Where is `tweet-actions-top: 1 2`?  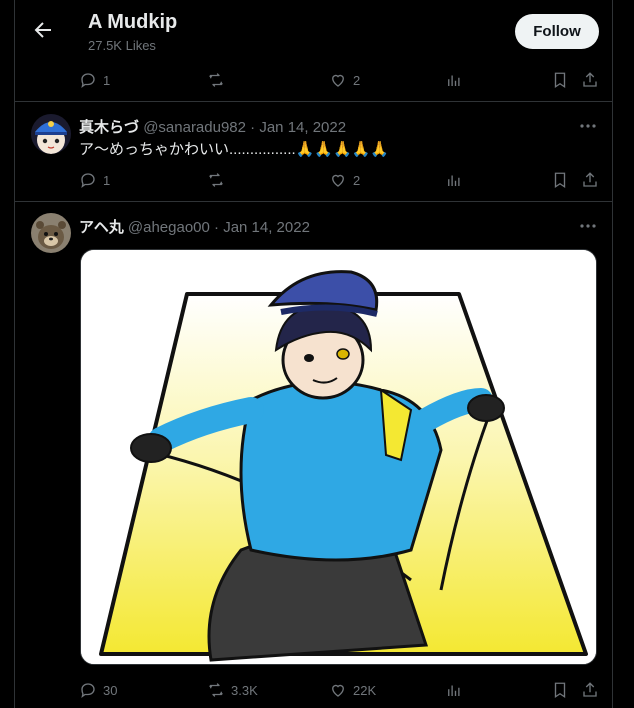 tweet-actions-top: 1 2 is located at coordinates (341, 80).